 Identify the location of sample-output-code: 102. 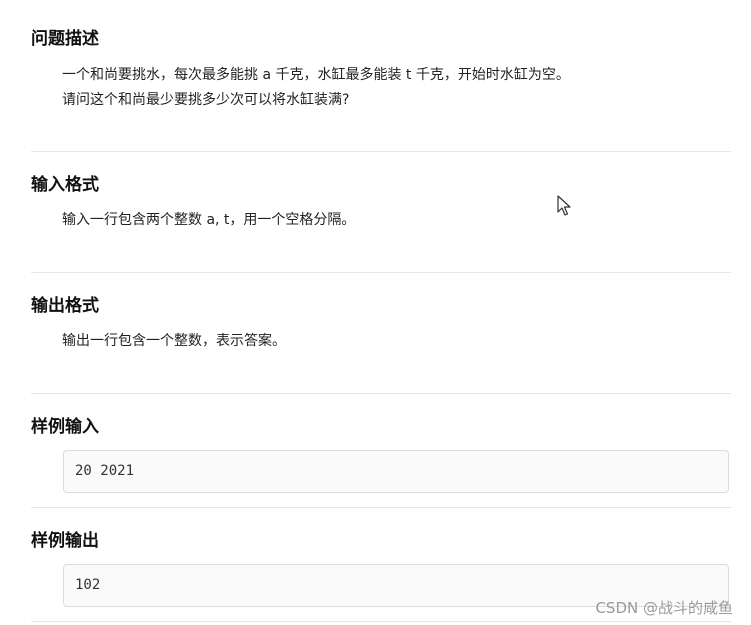
(88, 585).